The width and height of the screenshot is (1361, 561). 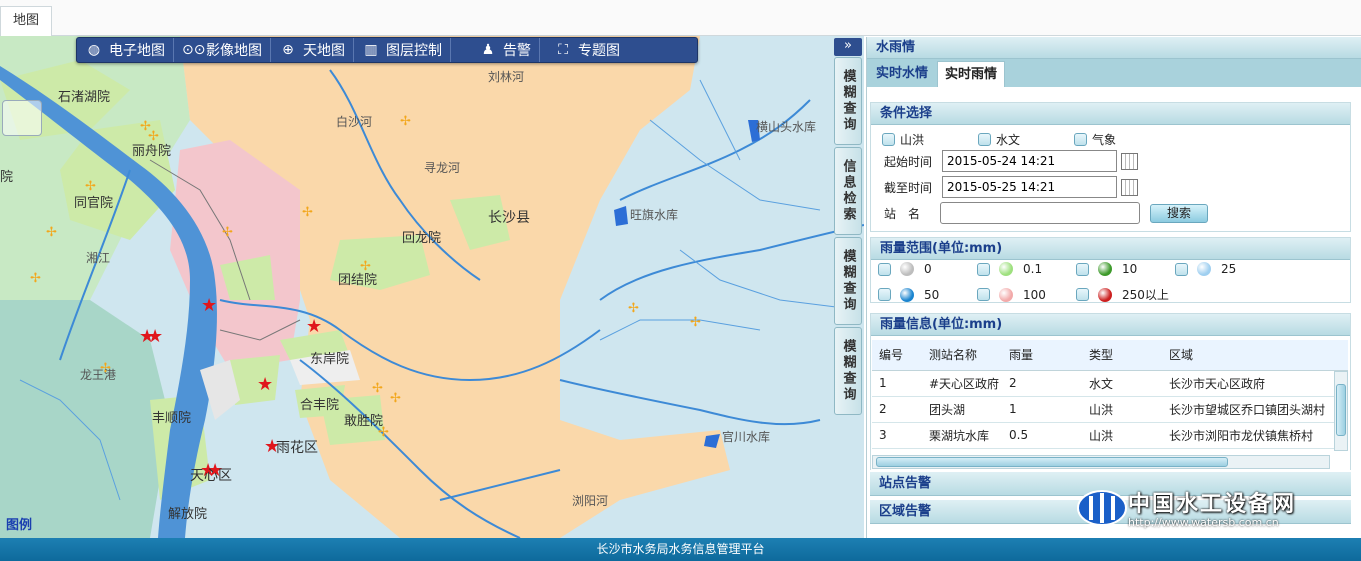 What do you see at coordinates (98, 258) in the screenshot?
I see `map-label-xiangjiang: 湘江` at bounding box center [98, 258].